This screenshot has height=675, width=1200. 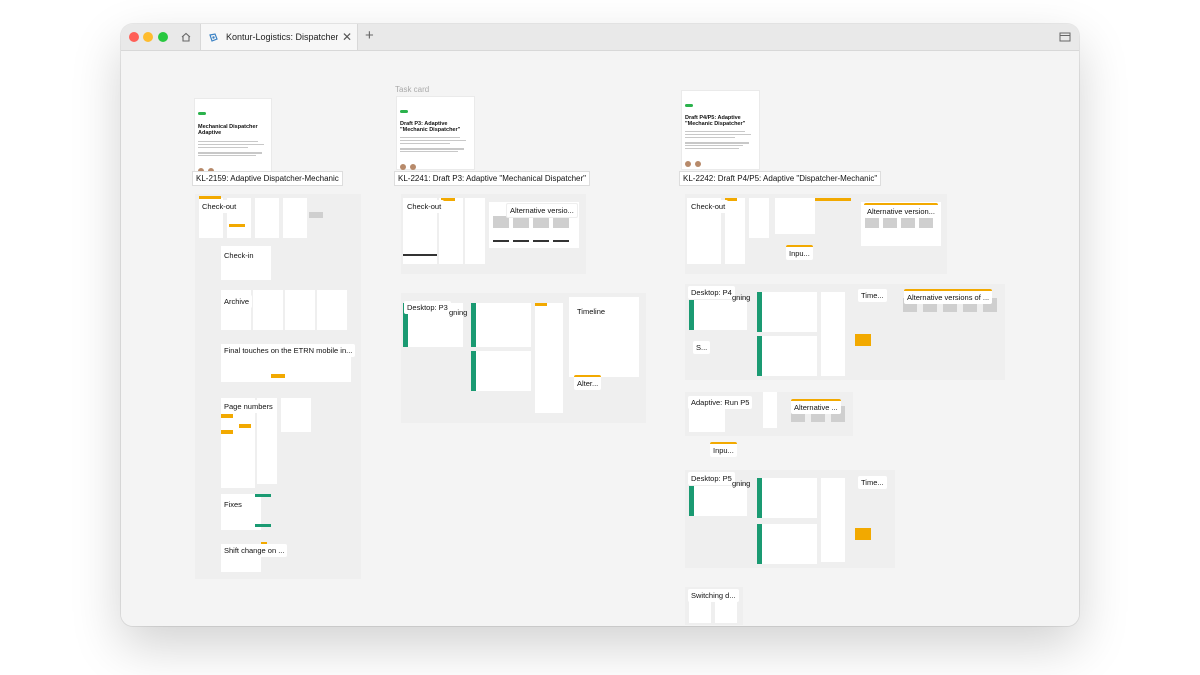 What do you see at coordinates (430, 127) in the screenshot?
I see `task-card-title: Draft P3: Adaptive "Mechanic Dispatcher"` at bounding box center [430, 127].